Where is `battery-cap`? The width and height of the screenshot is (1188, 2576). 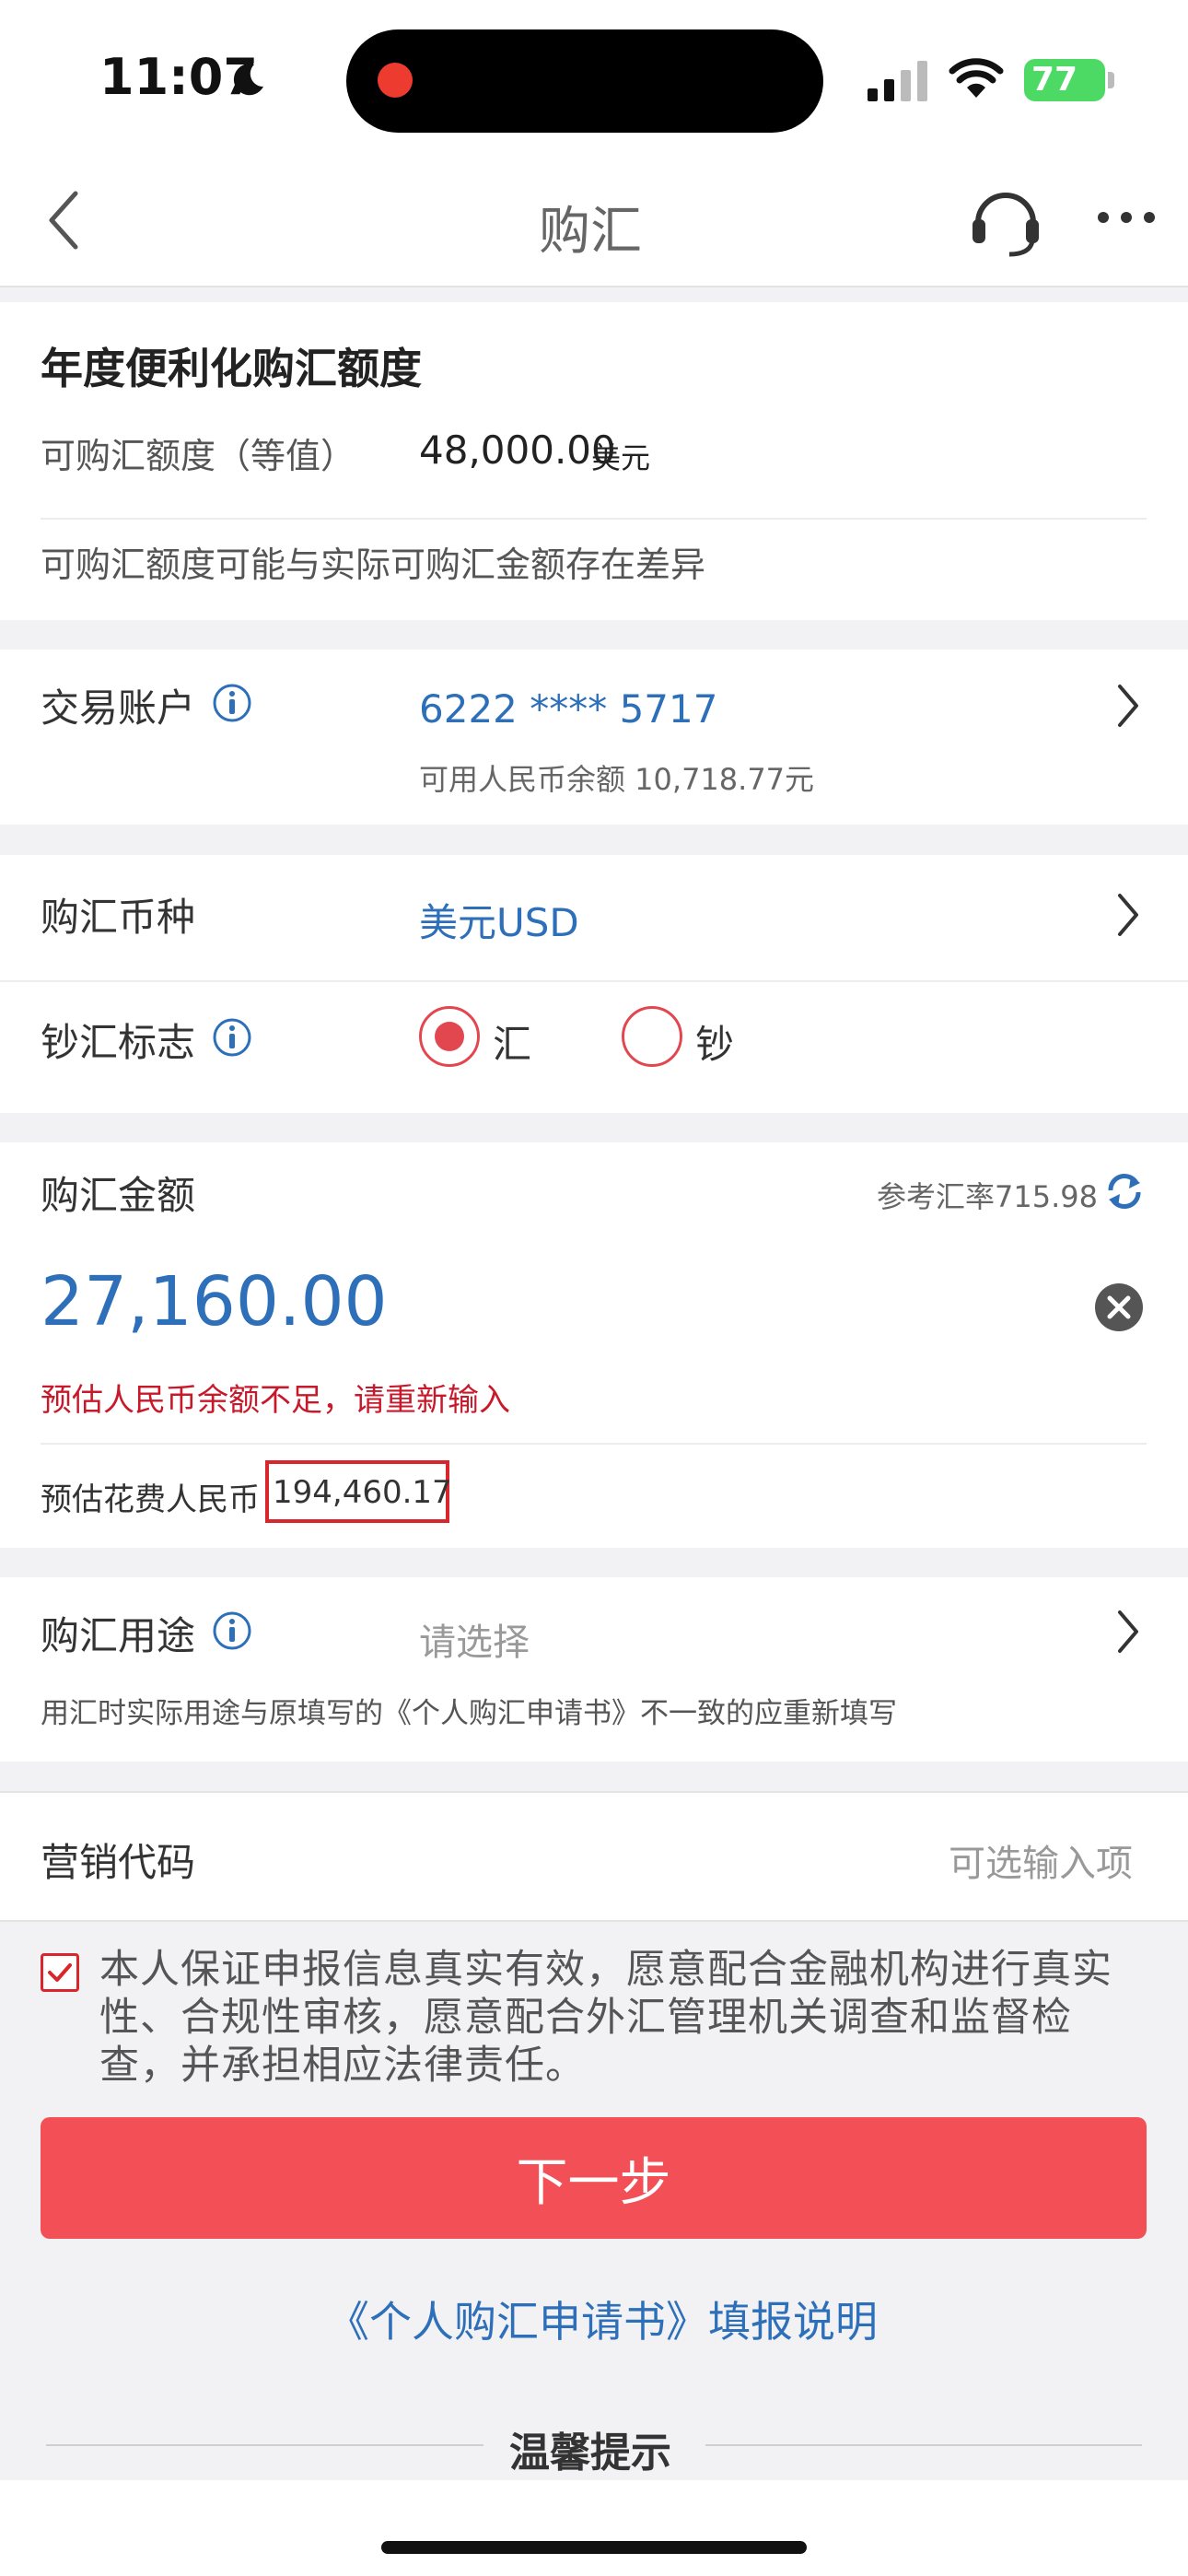 battery-cap is located at coordinates (1111, 80).